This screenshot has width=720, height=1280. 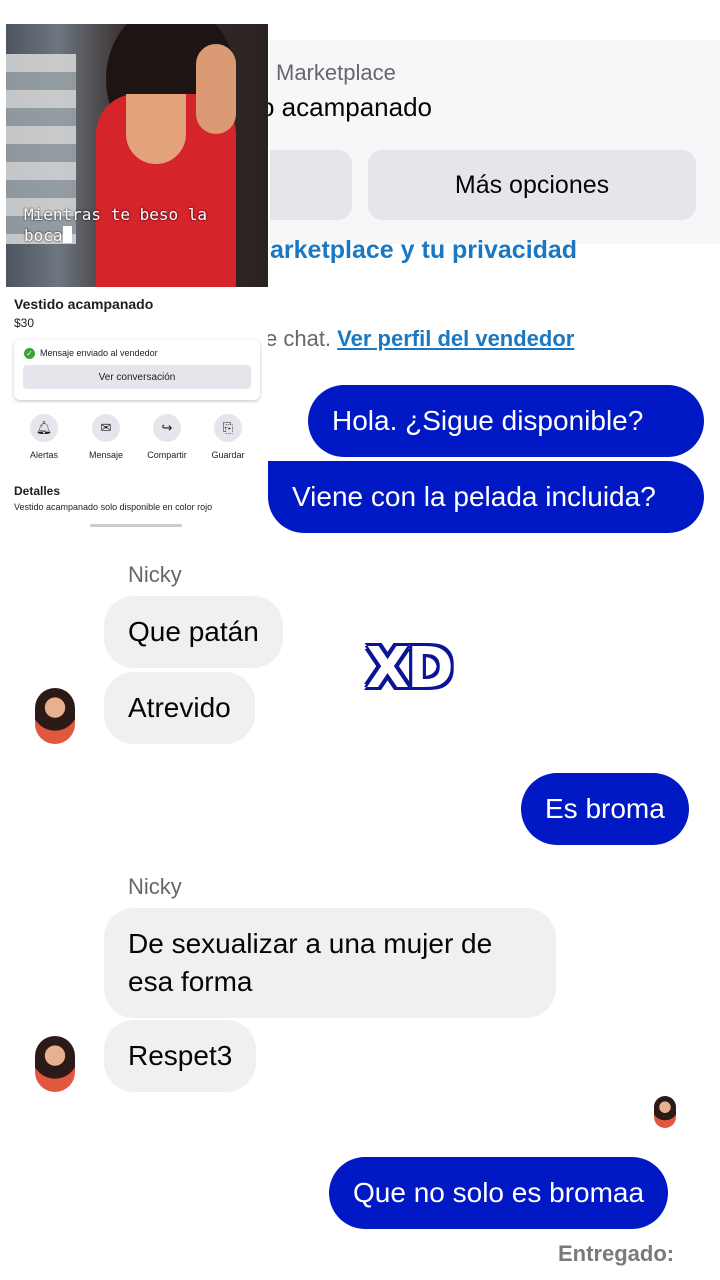 I want to click on marketplace-label: Marketplace, so click(x=336, y=72).